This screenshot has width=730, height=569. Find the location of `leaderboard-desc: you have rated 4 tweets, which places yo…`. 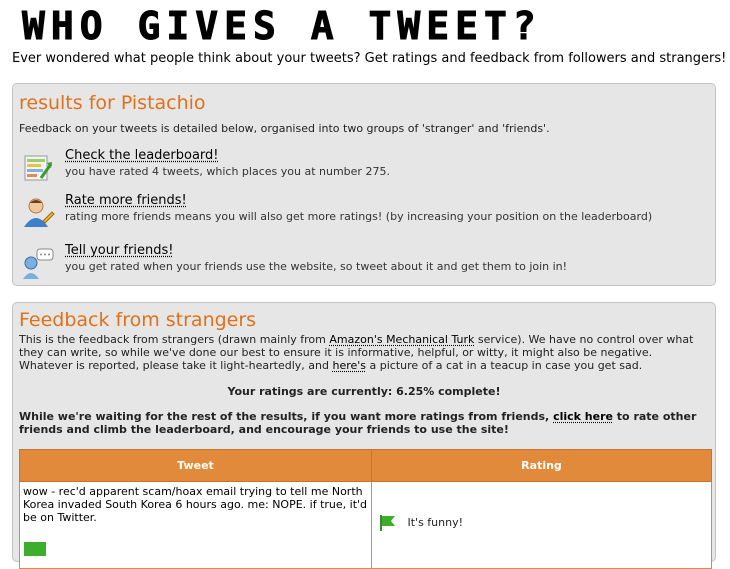

leaderboard-desc: you have rated 4 tweets, which places yo… is located at coordinates (227, 171).